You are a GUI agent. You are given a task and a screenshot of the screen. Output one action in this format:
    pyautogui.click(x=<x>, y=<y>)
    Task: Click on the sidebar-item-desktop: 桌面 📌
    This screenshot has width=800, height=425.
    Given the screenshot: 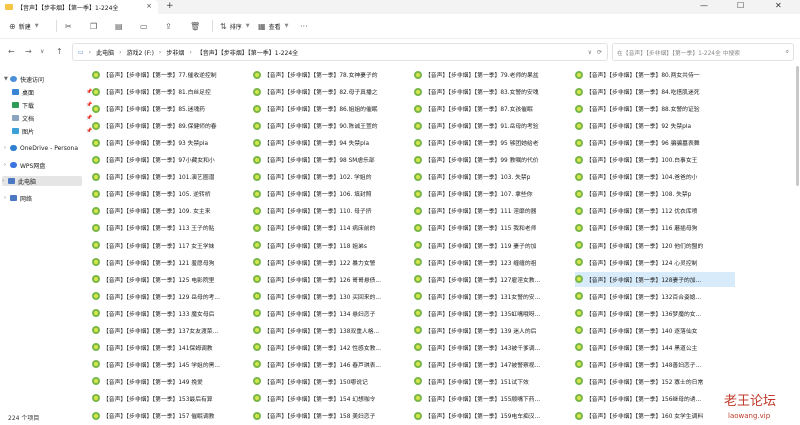 What is the action you would take?
    pyautogui.click(x=52, y=92)
    